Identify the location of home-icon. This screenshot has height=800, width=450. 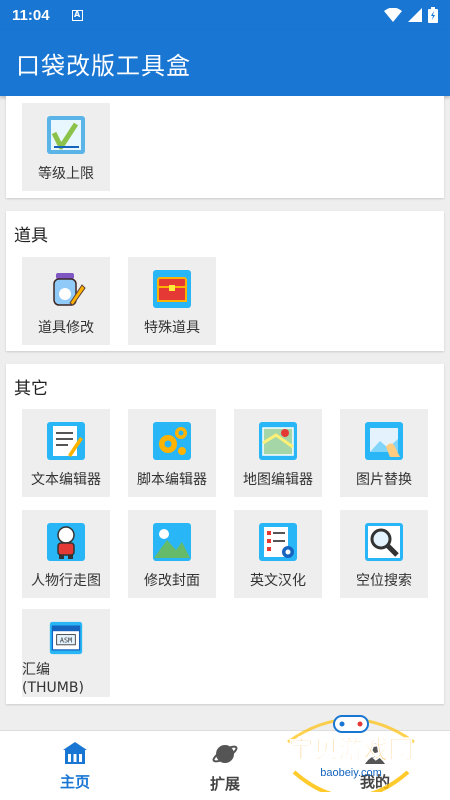
(75, 753).